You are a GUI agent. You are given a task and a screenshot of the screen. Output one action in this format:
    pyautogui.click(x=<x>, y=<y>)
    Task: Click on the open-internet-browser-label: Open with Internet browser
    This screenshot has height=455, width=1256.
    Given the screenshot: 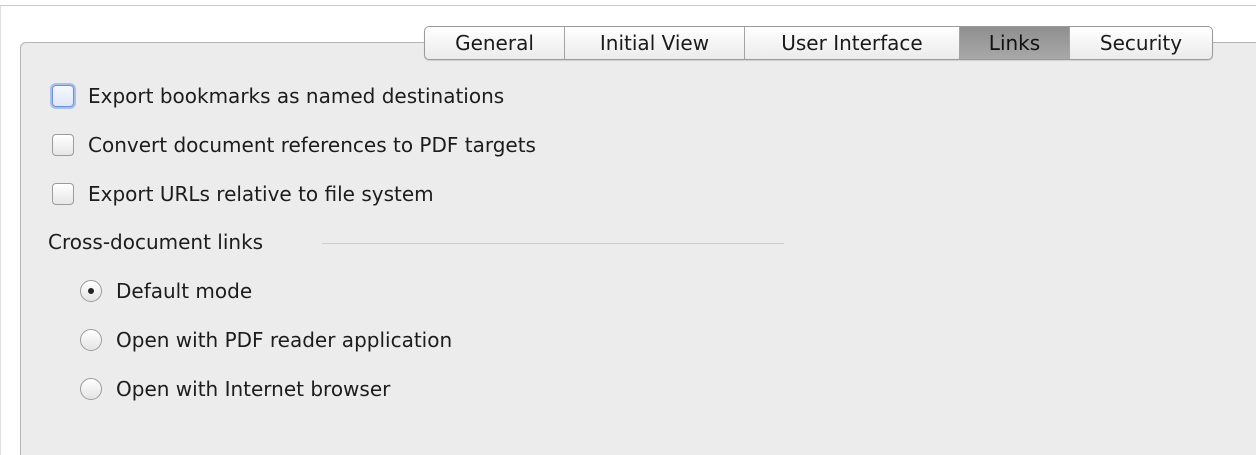 What is the action you would take?
    pyautogui.click(x=253, y=389)
    